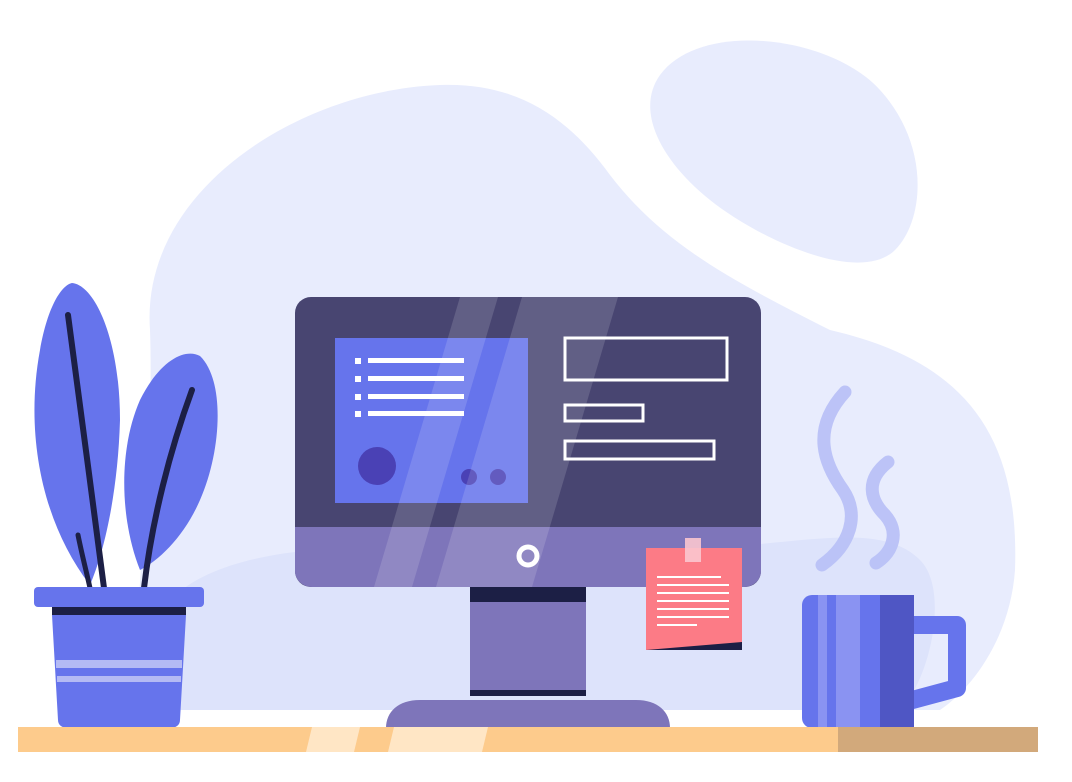  What do you see at coordinates (119, 597) in the screenshot?
I see `plant-pot-rim` at bounding box center [119, 597].